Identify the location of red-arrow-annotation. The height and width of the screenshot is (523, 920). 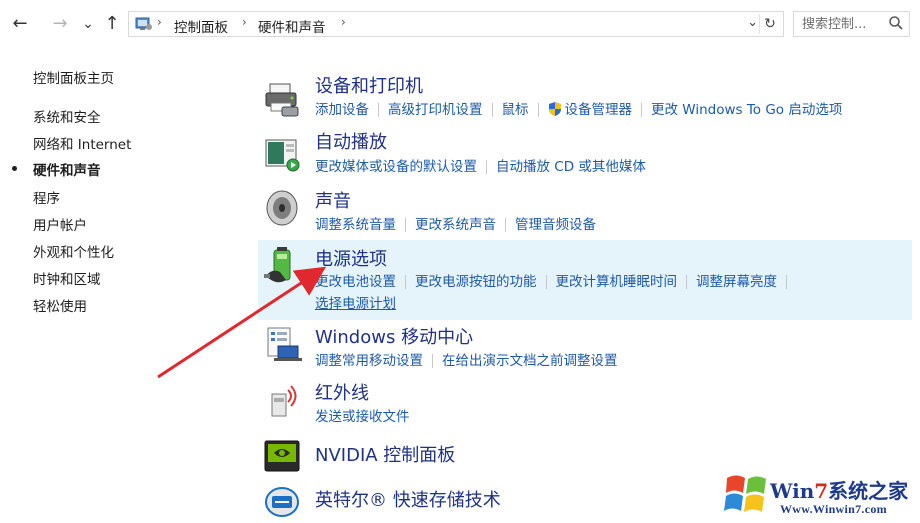
(242, 322).